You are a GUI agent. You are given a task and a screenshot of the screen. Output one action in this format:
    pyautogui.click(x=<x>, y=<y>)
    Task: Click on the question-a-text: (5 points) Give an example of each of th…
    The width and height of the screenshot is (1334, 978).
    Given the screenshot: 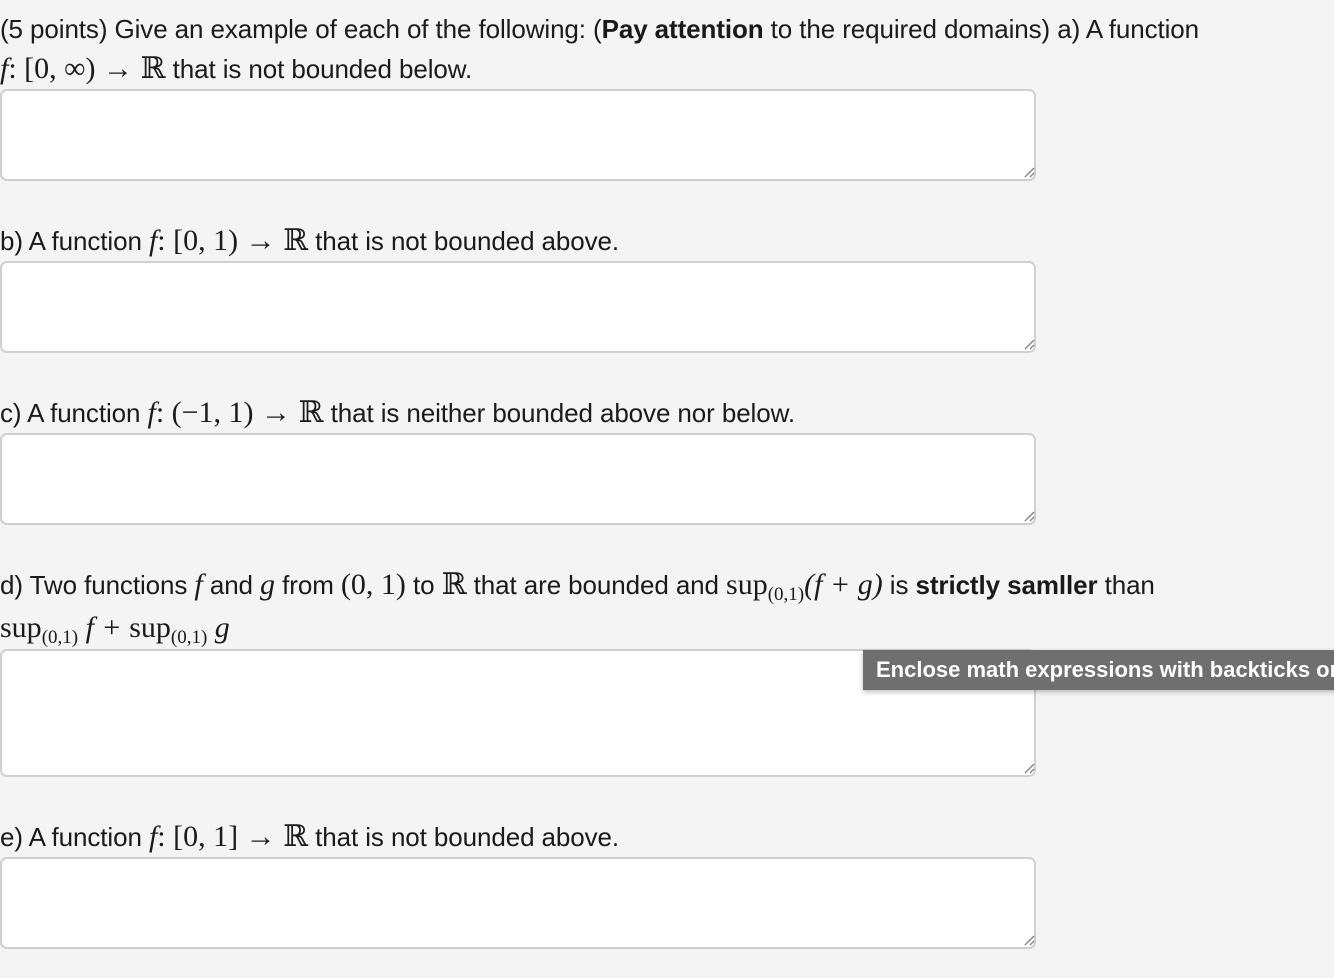 What is the action you would take?
    pyautogui.click(x=599, y=29)
    